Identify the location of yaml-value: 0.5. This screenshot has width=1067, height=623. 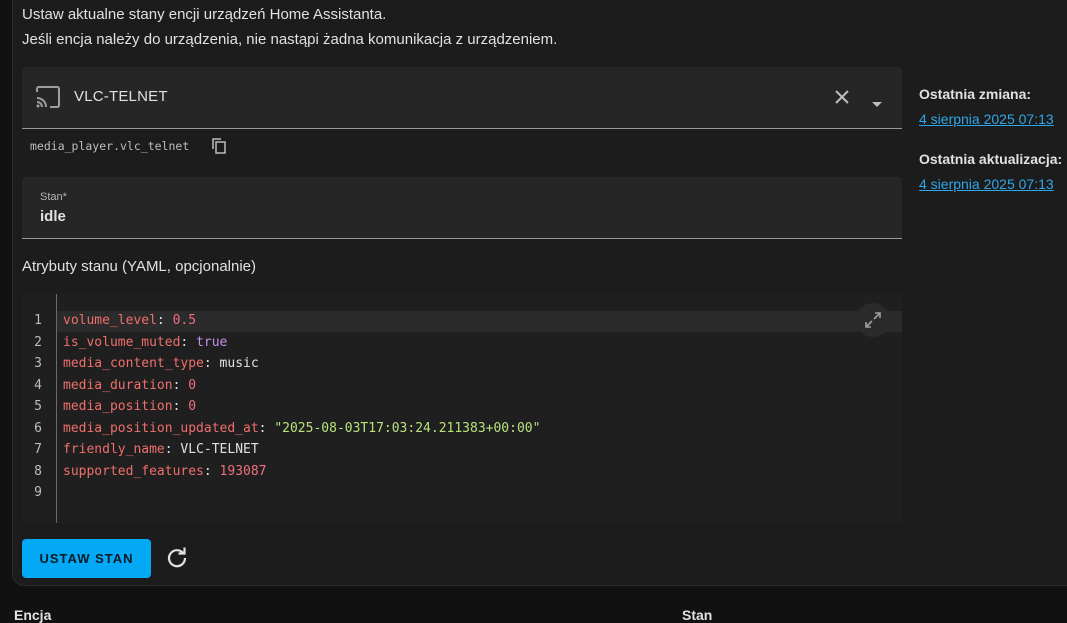
(184, 320).